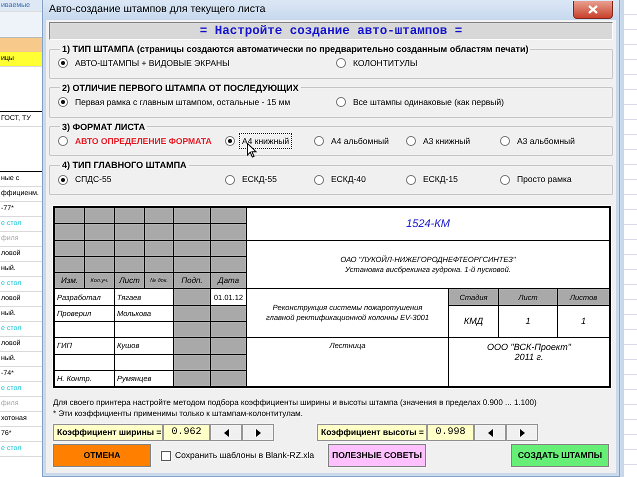 Image resolution: width=637 pixels, height=477 pixels. What do you see at coordinates (21, 45) in the screenshot?
I see `header-band` at bounding box center [21, 45].